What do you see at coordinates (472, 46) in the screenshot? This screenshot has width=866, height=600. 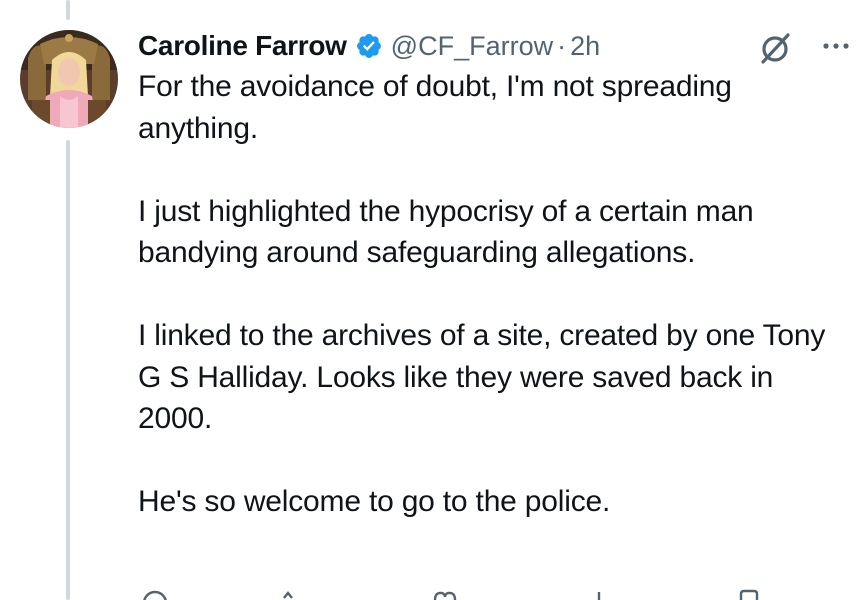 I see `author-handle: @CF_Farrow` at bounding box center [472, 46].